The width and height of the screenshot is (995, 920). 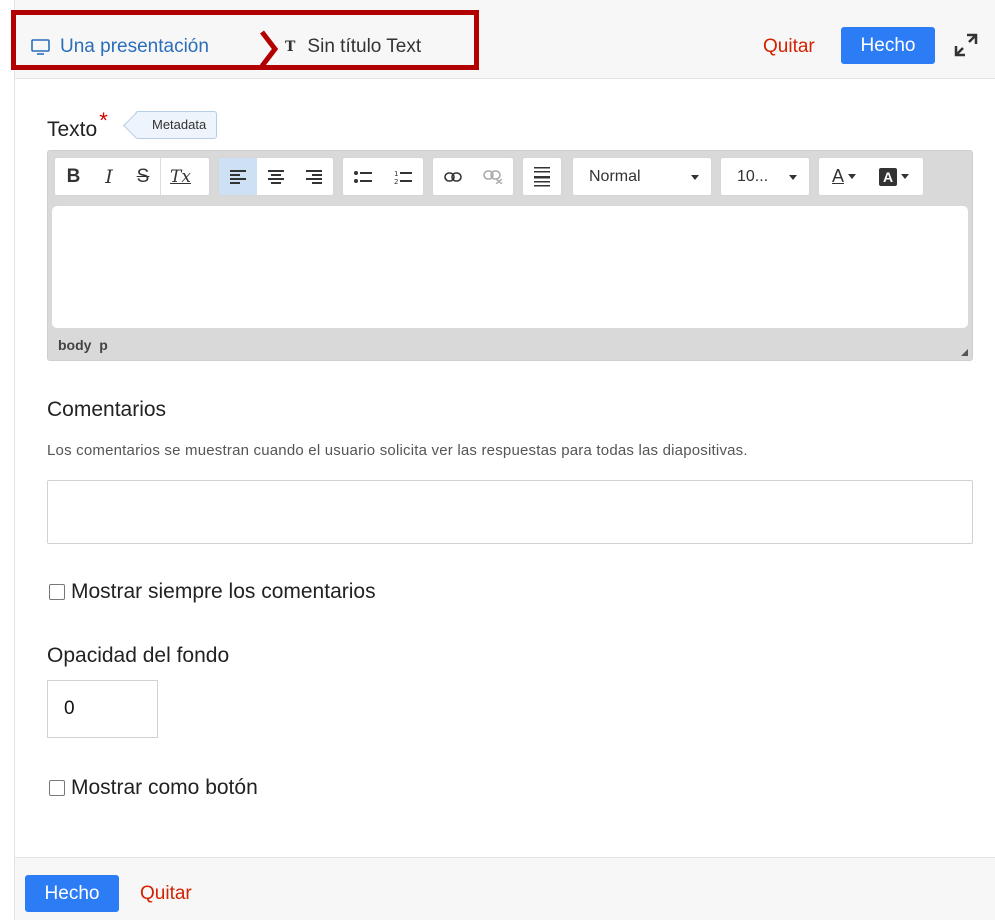 I want to click on texto-label-text: Texto, so click(x=72, y=129).